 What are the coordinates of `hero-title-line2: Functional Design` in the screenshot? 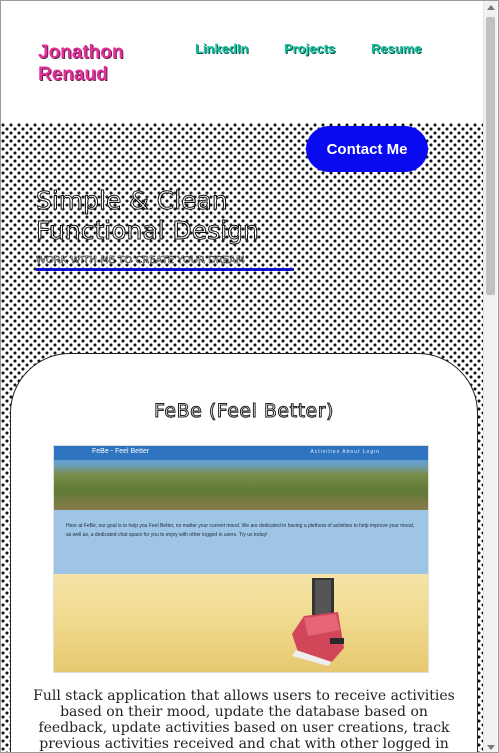 It's located at (148, 231).